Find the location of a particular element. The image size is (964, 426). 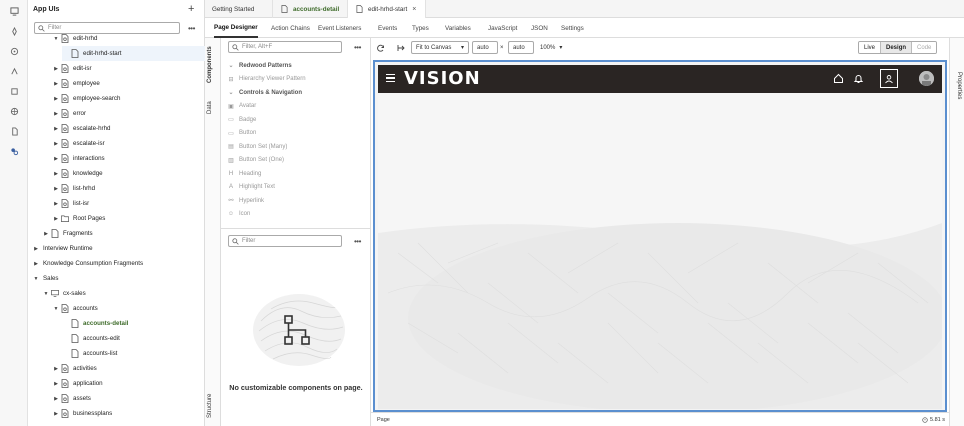

tree-item: ▶ employee-search is located at coordinates (128, 98).